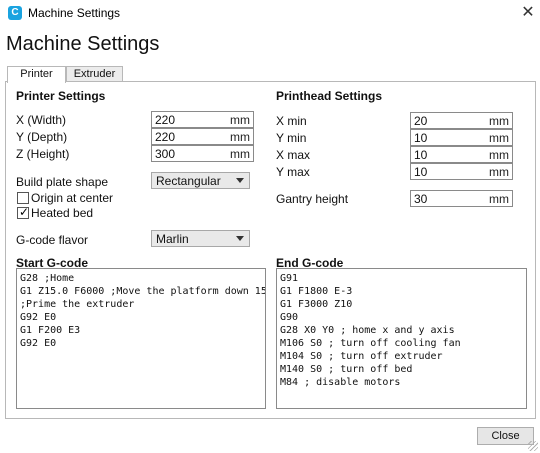 This screenshot has height=453, width=540. What do you see at coordinates (61, 96) in the screenshot?
I see `printer-settings-title: Printer Settings` at bounding box center [61, 96].